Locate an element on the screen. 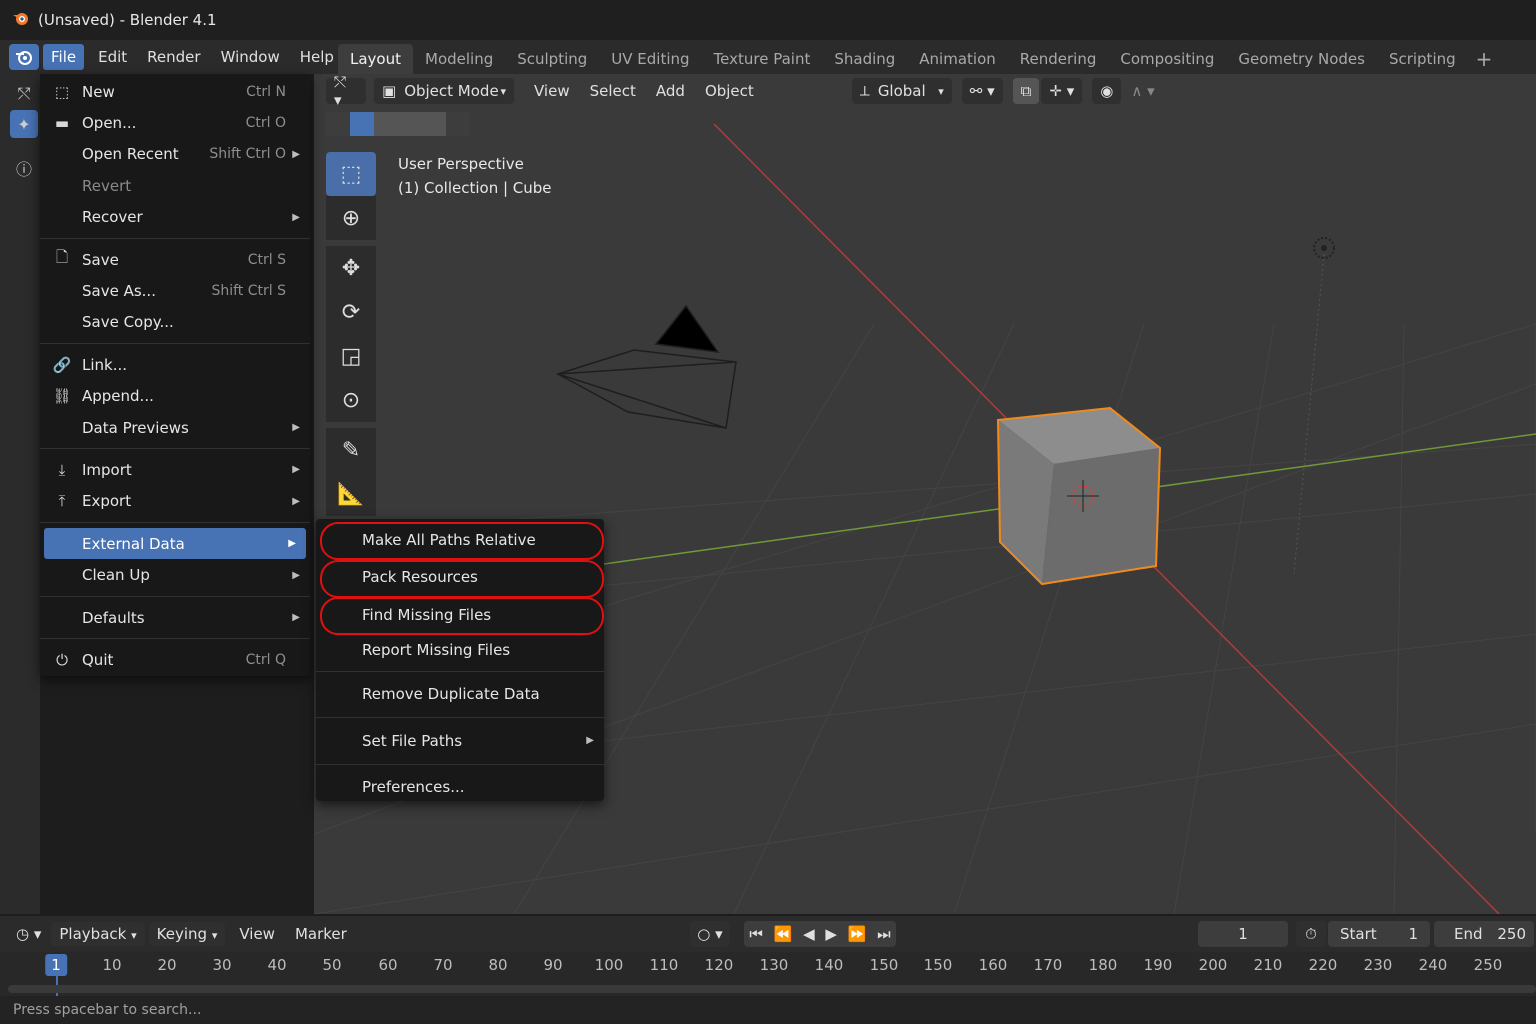 The height and width of the screenshot is (1024, 1536). select-new-icon is located at coordinates (338, 124).